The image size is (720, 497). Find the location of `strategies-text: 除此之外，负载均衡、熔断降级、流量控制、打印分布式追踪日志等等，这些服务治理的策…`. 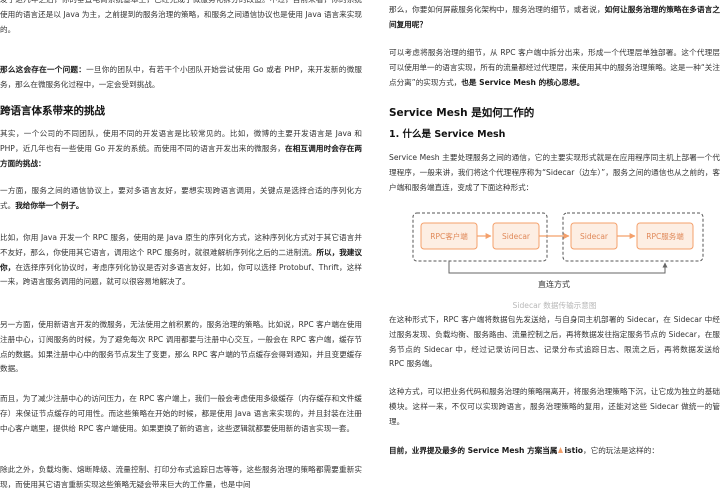

strategies-text: 除此之外，负载均衡、熔断降级、流量控制、打印分布式追踪日志等等，这些服务治理的策… is located at coordinates (181, 477).